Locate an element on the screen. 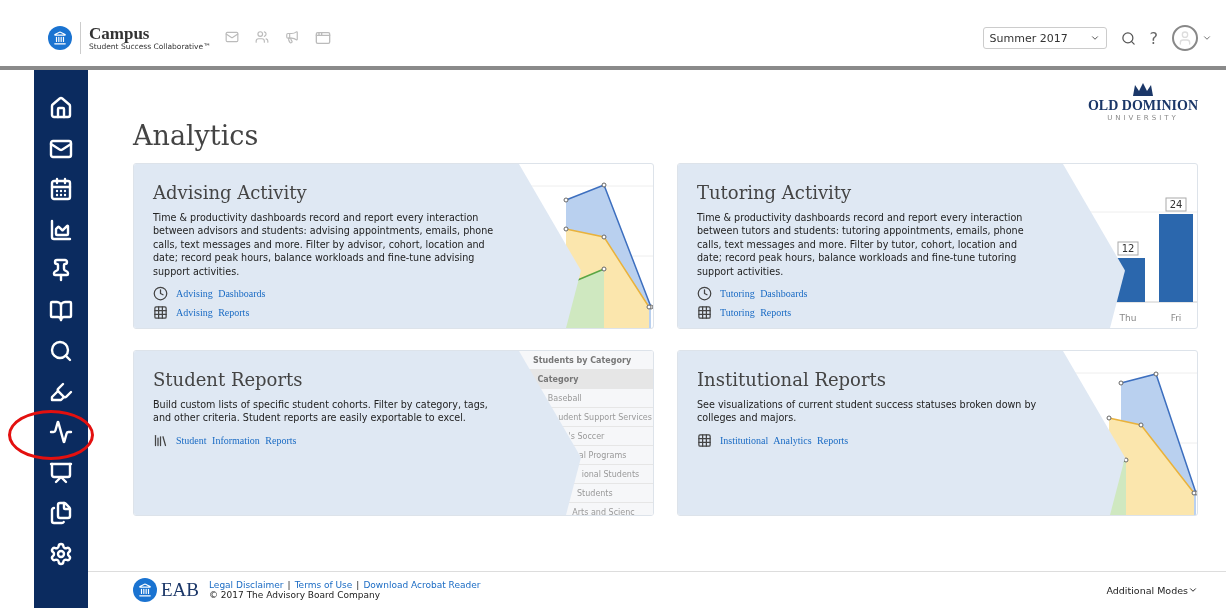  card-title: Student Reports is located at coordinates (228, 379).